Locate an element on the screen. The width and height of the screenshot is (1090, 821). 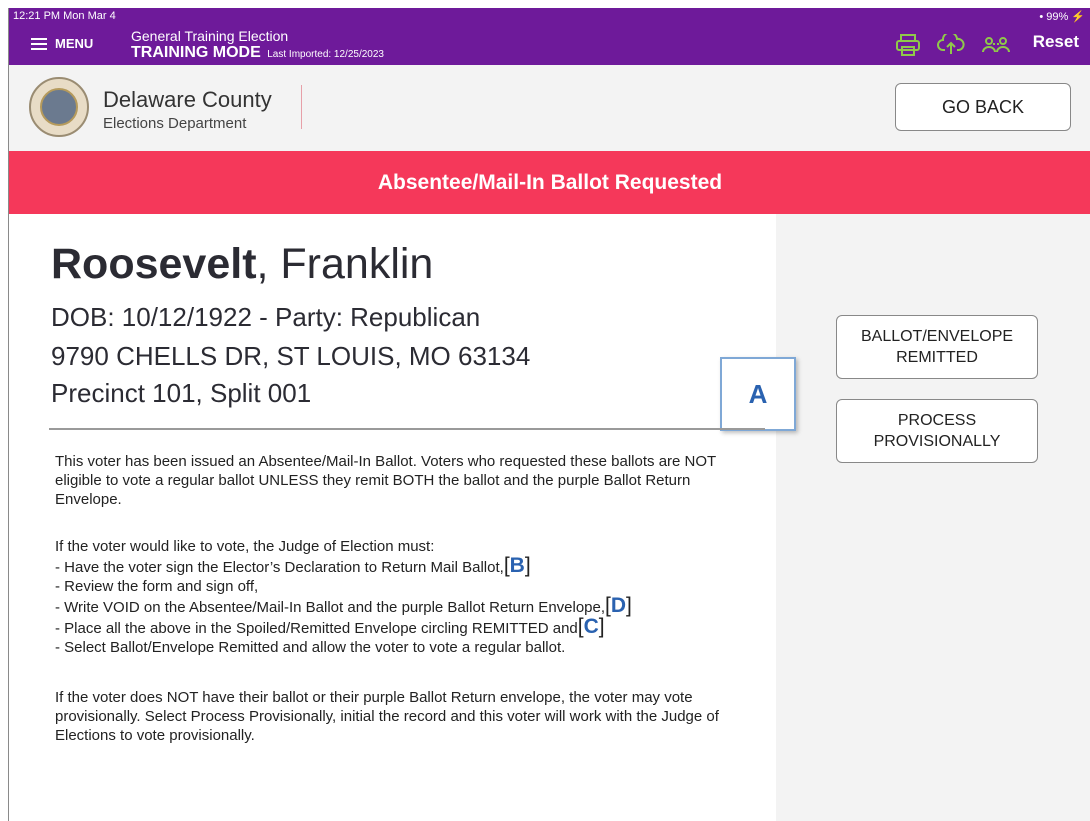
org-name: Delaware County is located at coordinates (187, 99).